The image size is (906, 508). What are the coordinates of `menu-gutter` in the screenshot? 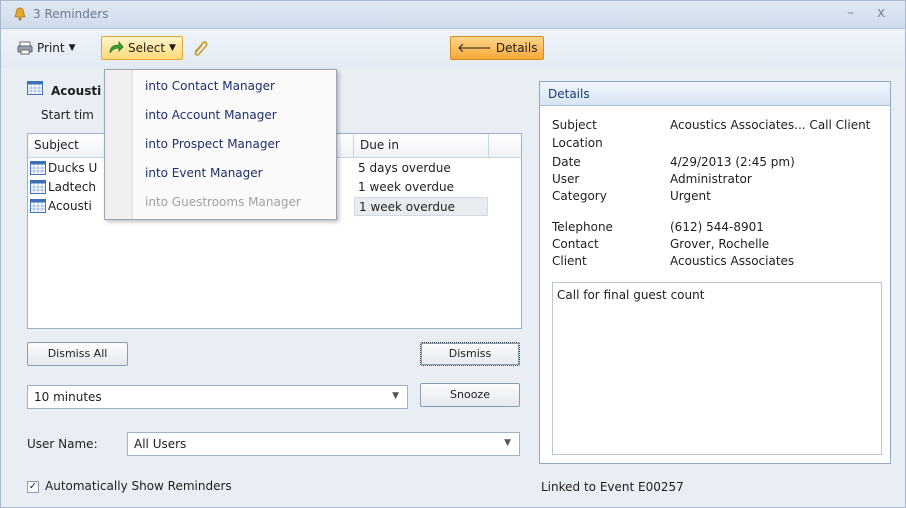 It's located at (119, 144).